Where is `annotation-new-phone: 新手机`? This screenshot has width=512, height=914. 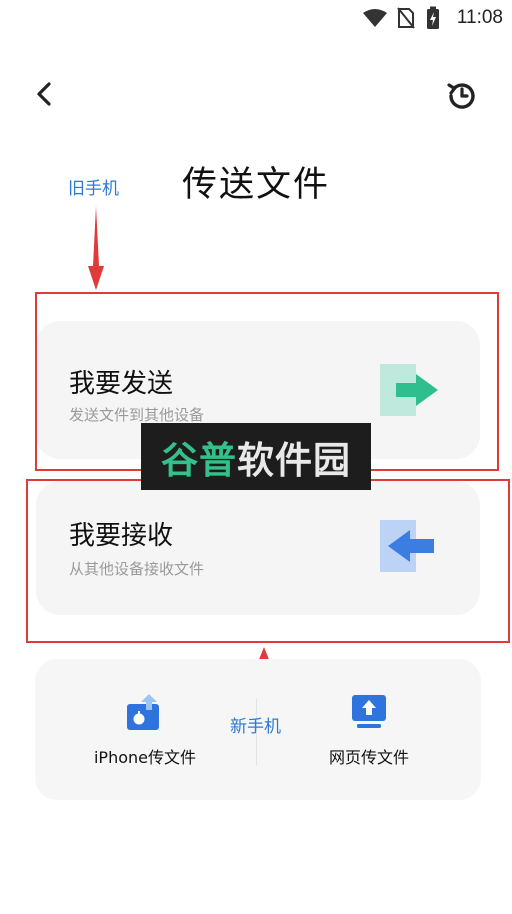
annotation-new-phone: 新手机 is located at coordinates (255, 727).